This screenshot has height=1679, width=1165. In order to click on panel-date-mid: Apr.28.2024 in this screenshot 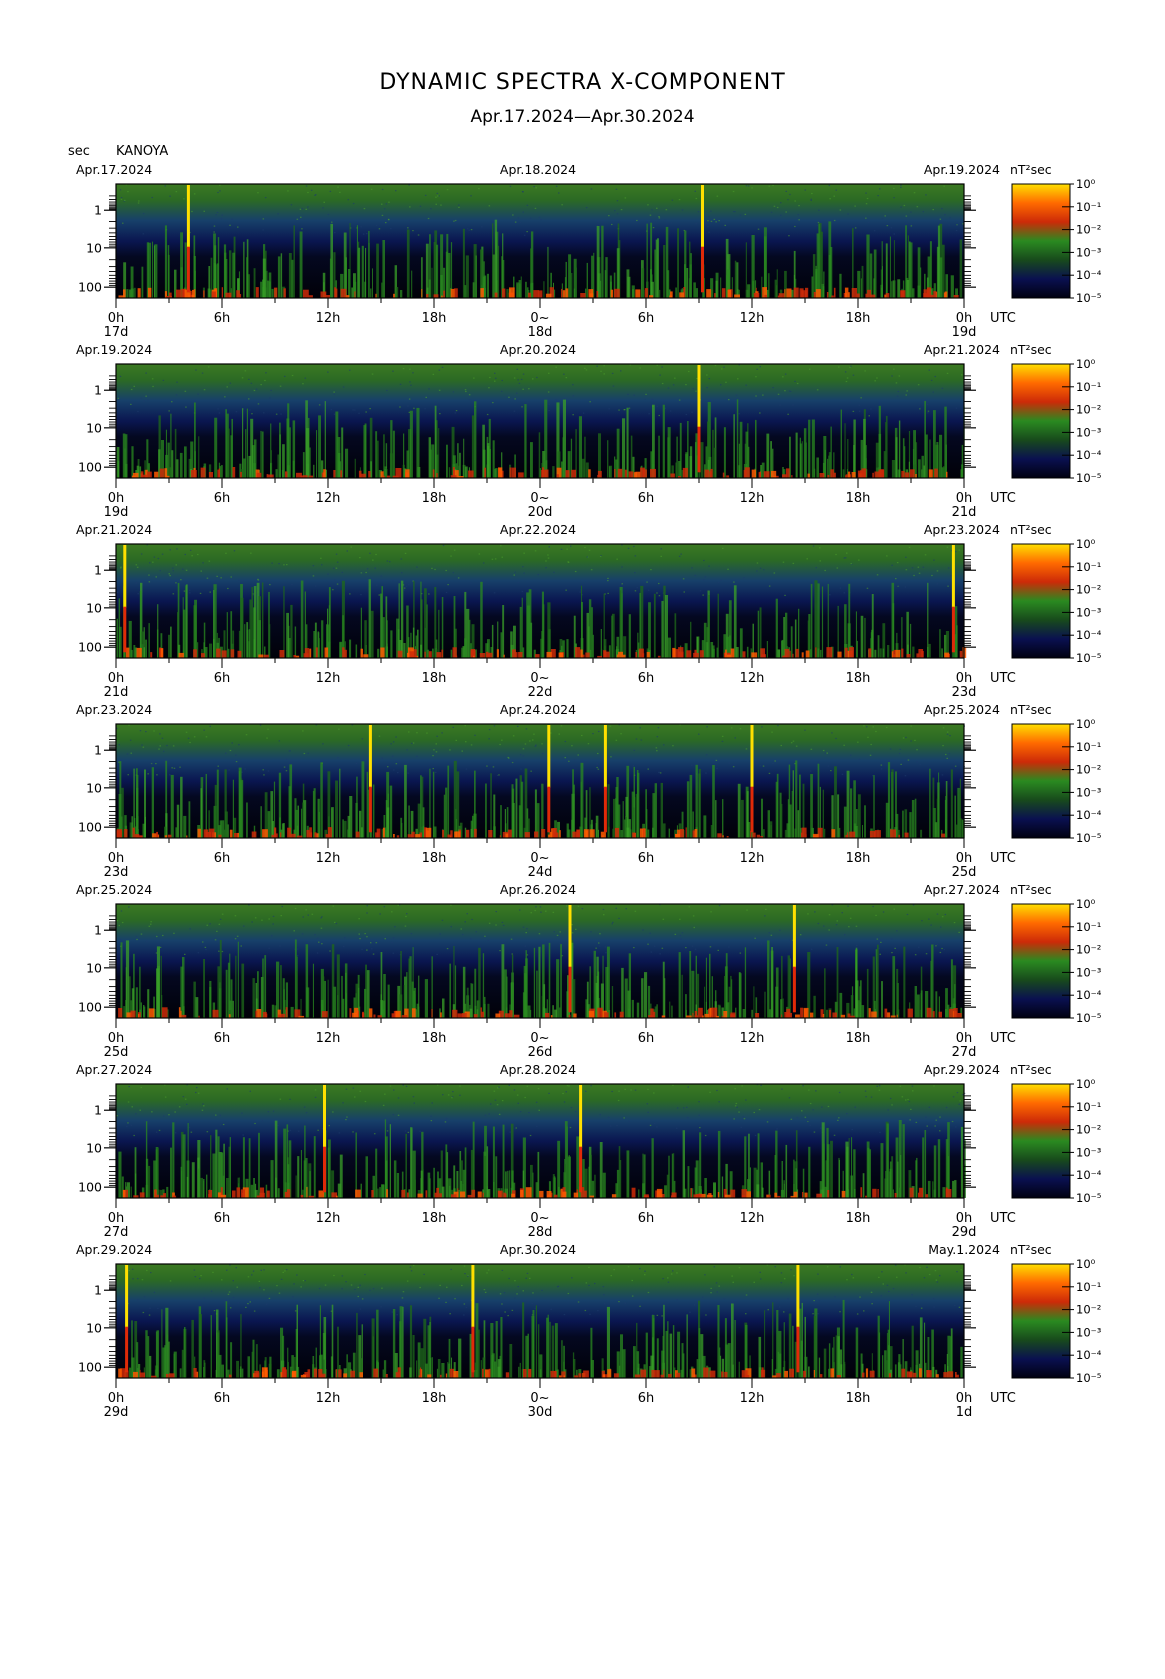, I will do `click(538, 1069)`.